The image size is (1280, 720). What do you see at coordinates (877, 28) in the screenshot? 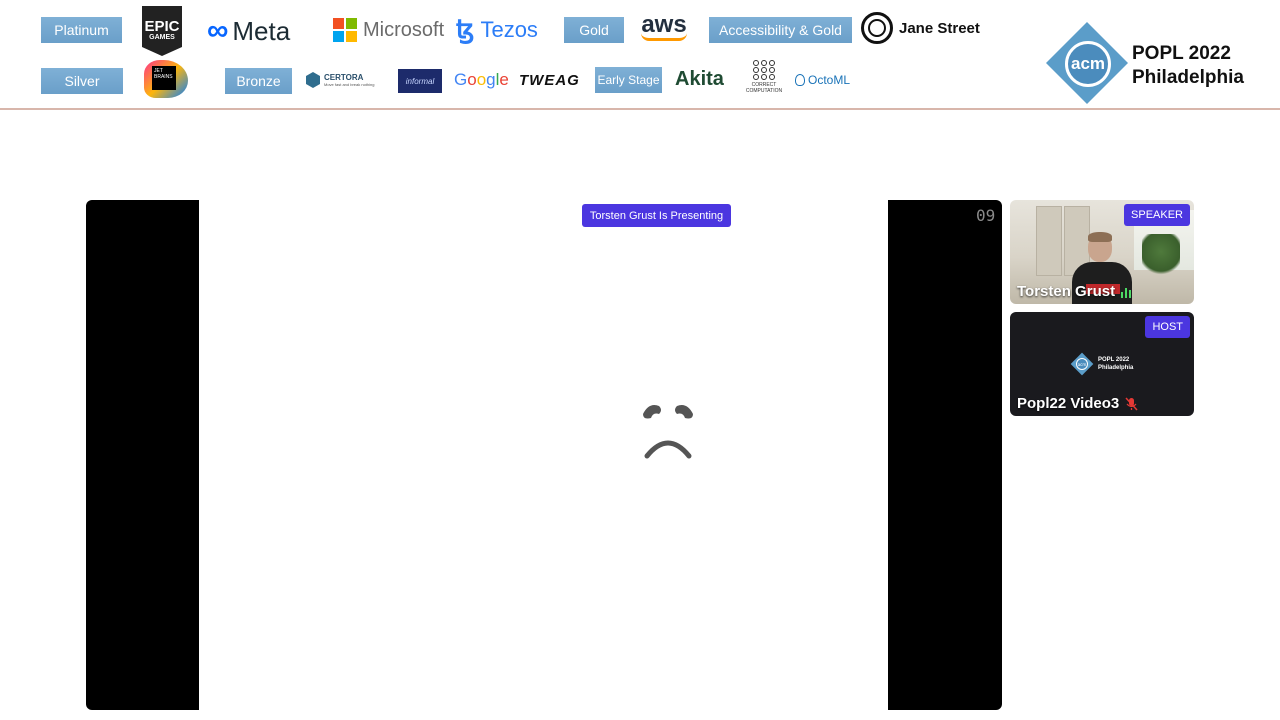
I see `jane-street-ring-icon` at bounding box center [877, 28].